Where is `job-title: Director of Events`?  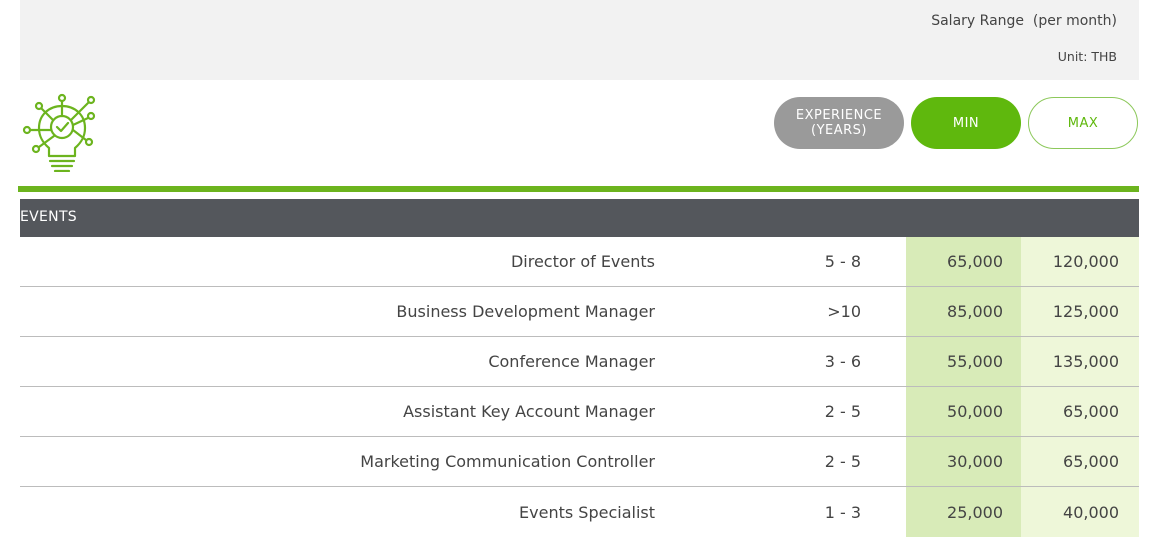 job-title: Director of Events is located at coordinates (582, 261).